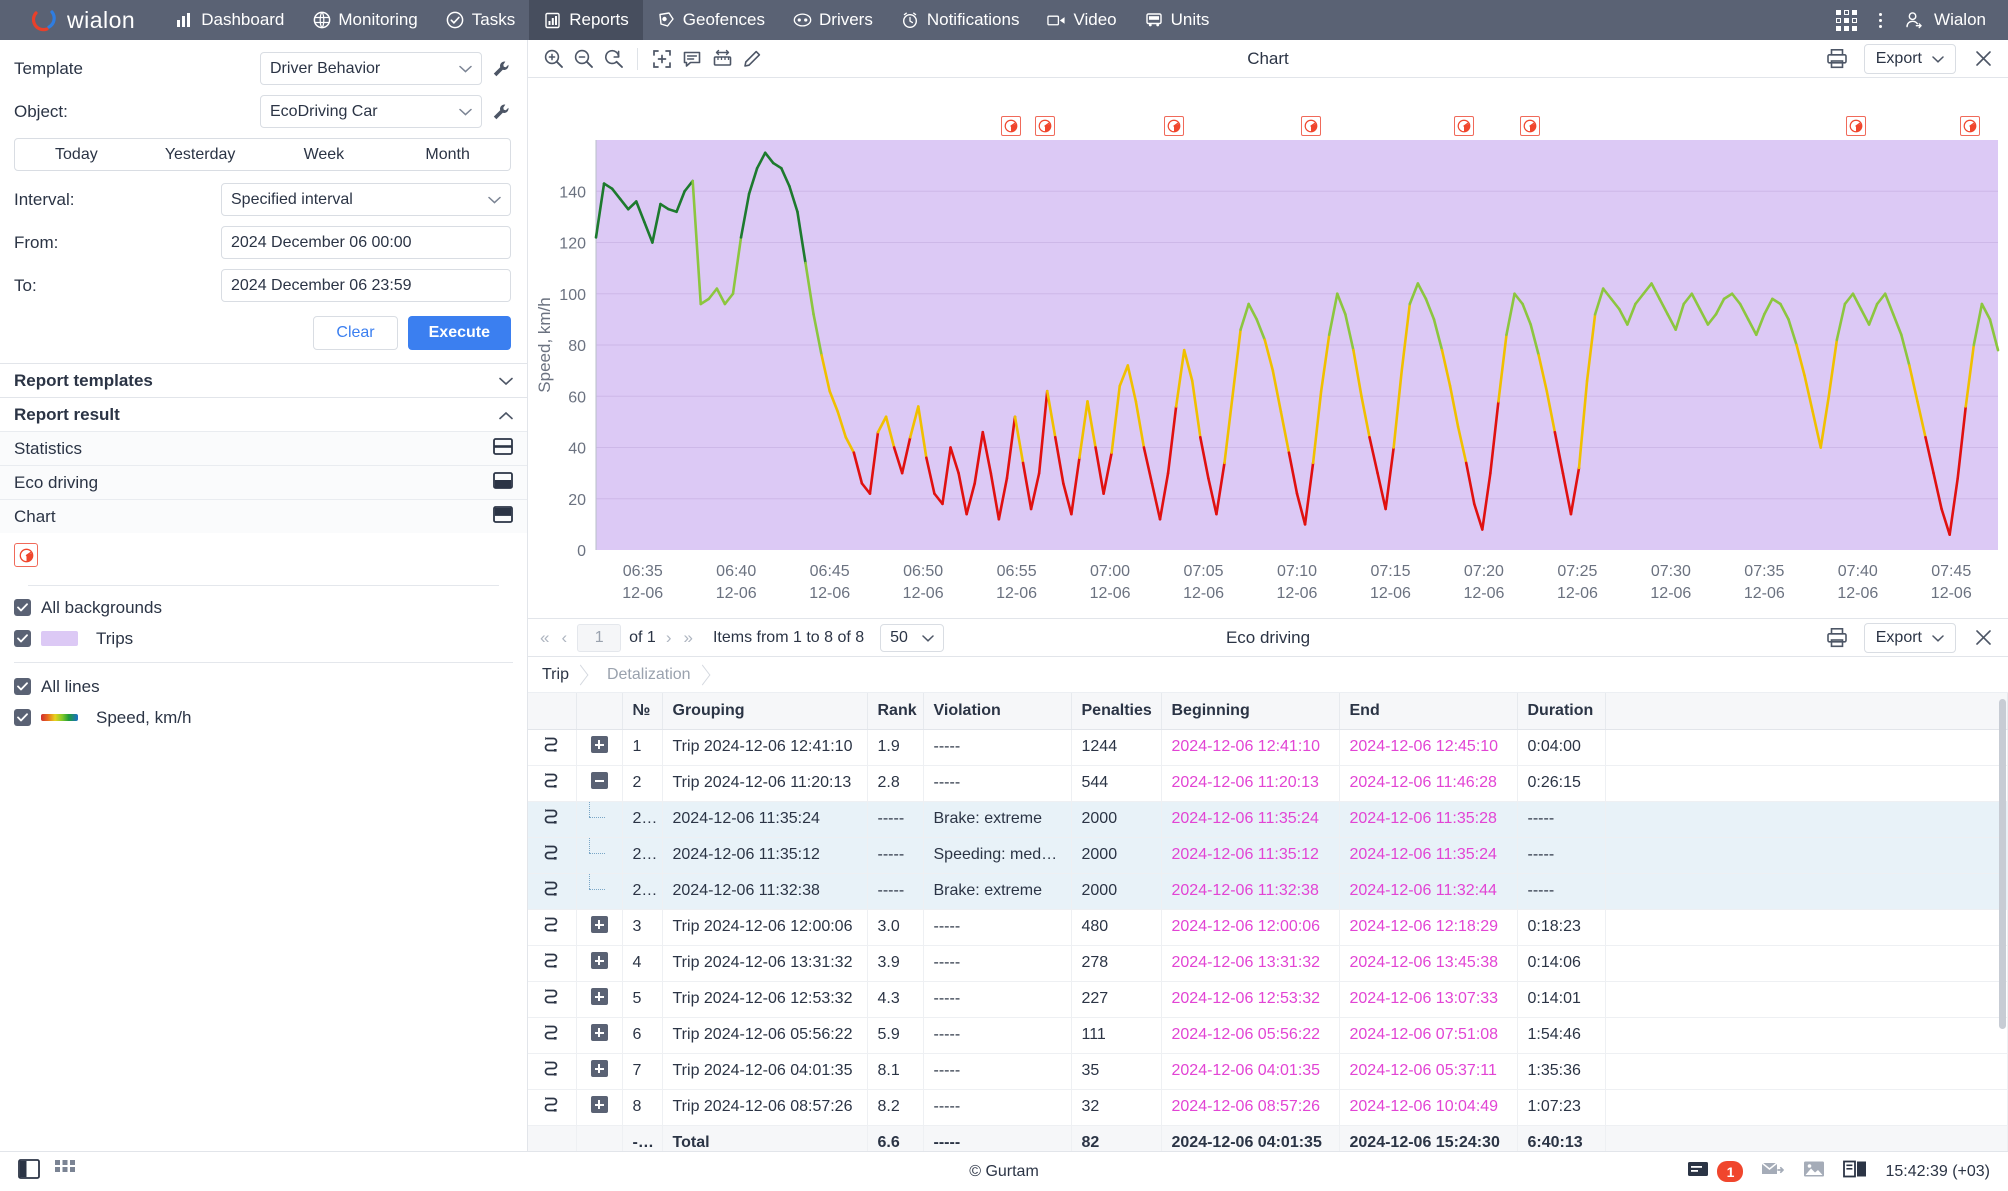 The width and height of the screenshot is (2008, 1191). I want to click on table-close-icon, so click(1983, 638).